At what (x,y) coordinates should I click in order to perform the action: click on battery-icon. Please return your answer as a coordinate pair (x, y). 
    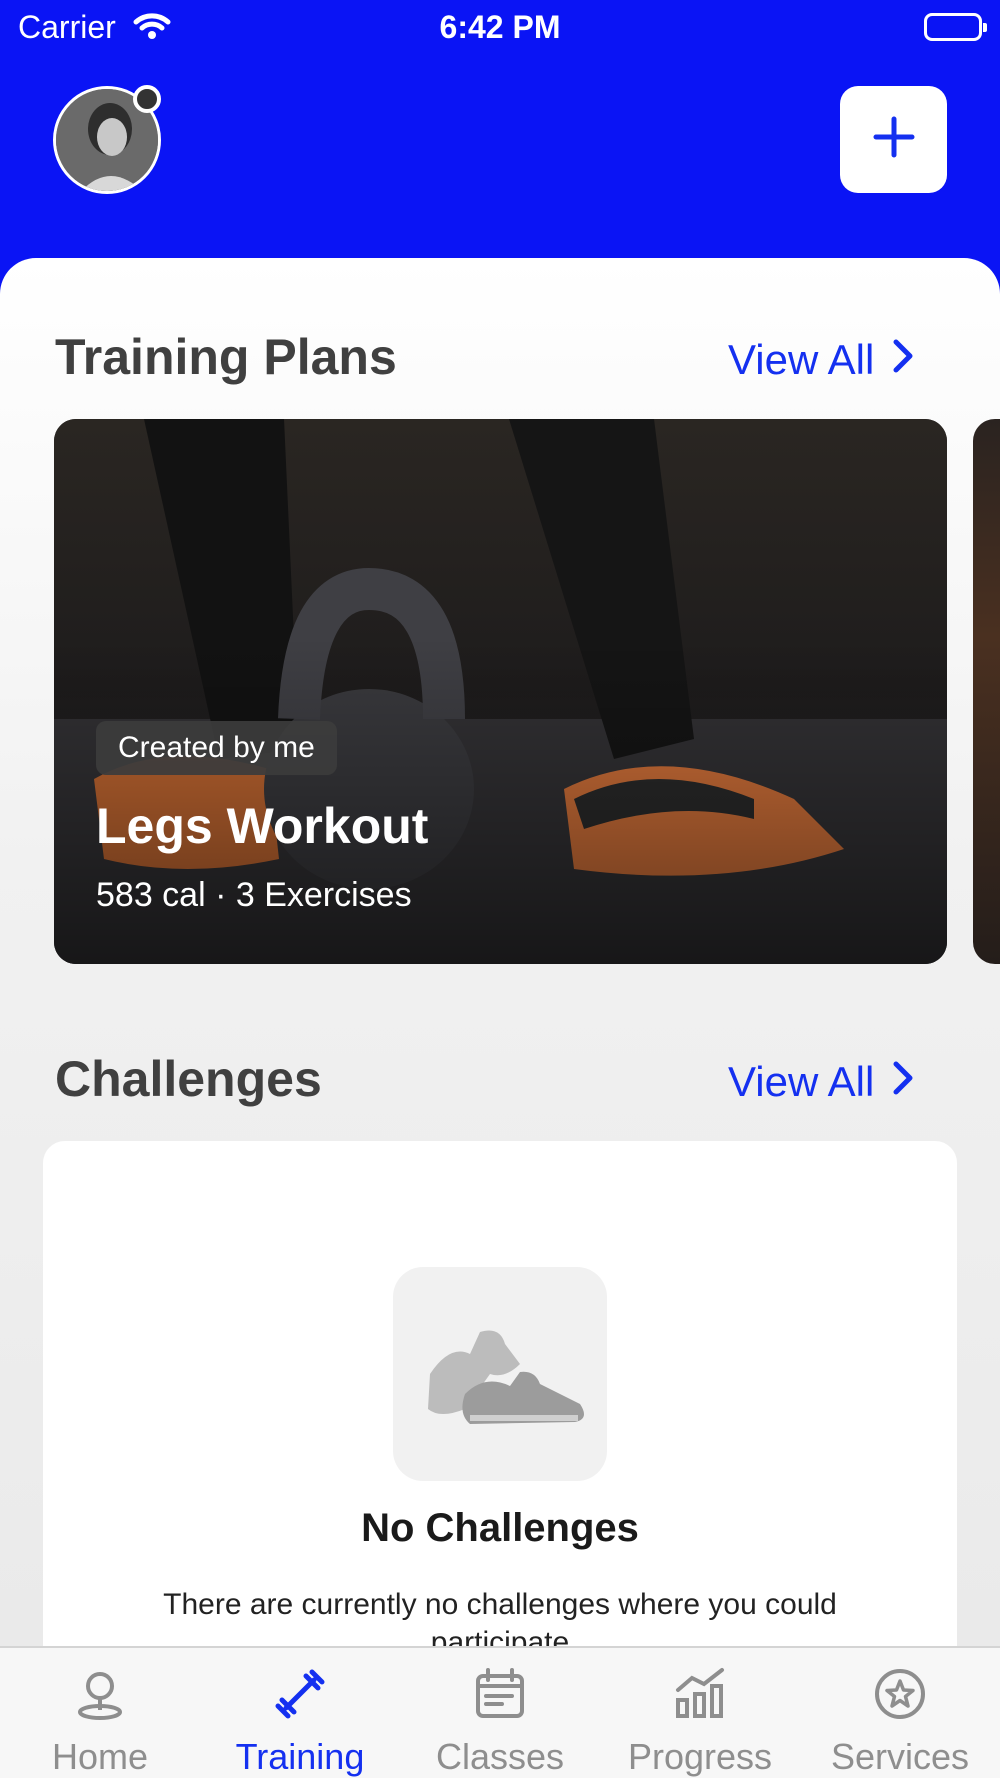
    Looking at the image, I should click on (955, 27).